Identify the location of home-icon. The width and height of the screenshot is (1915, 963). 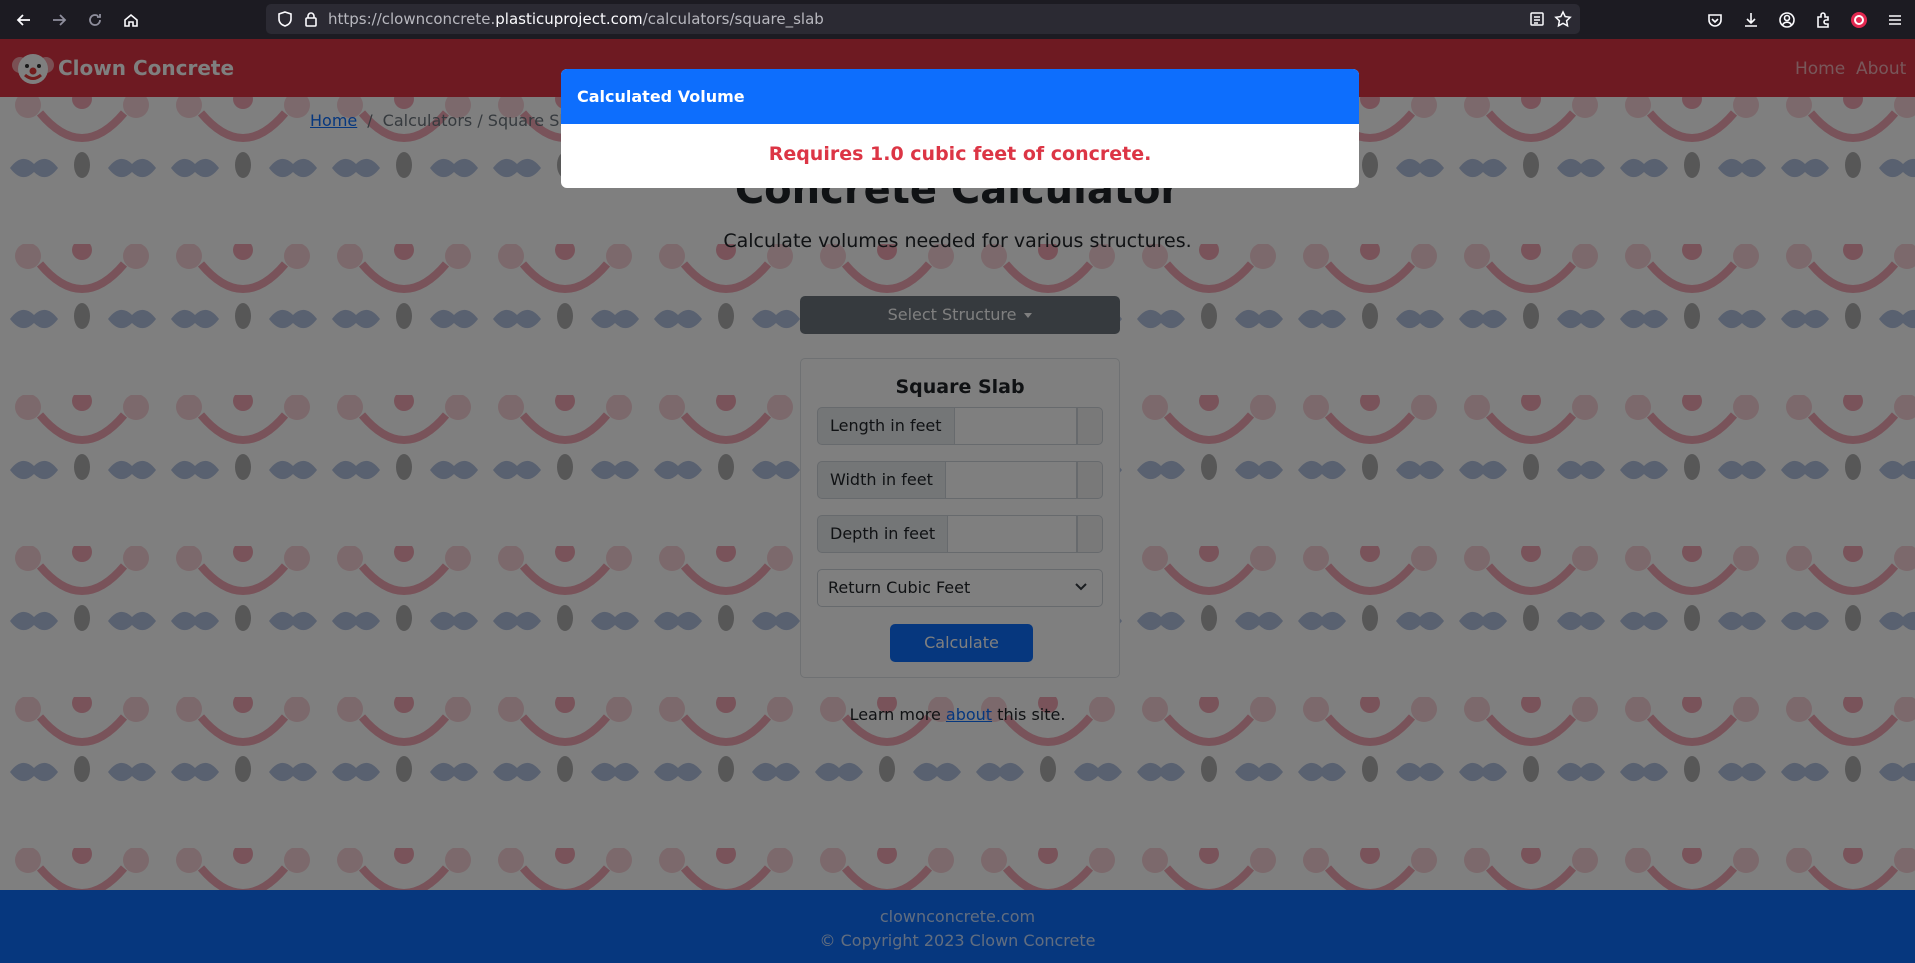
(131, 20).